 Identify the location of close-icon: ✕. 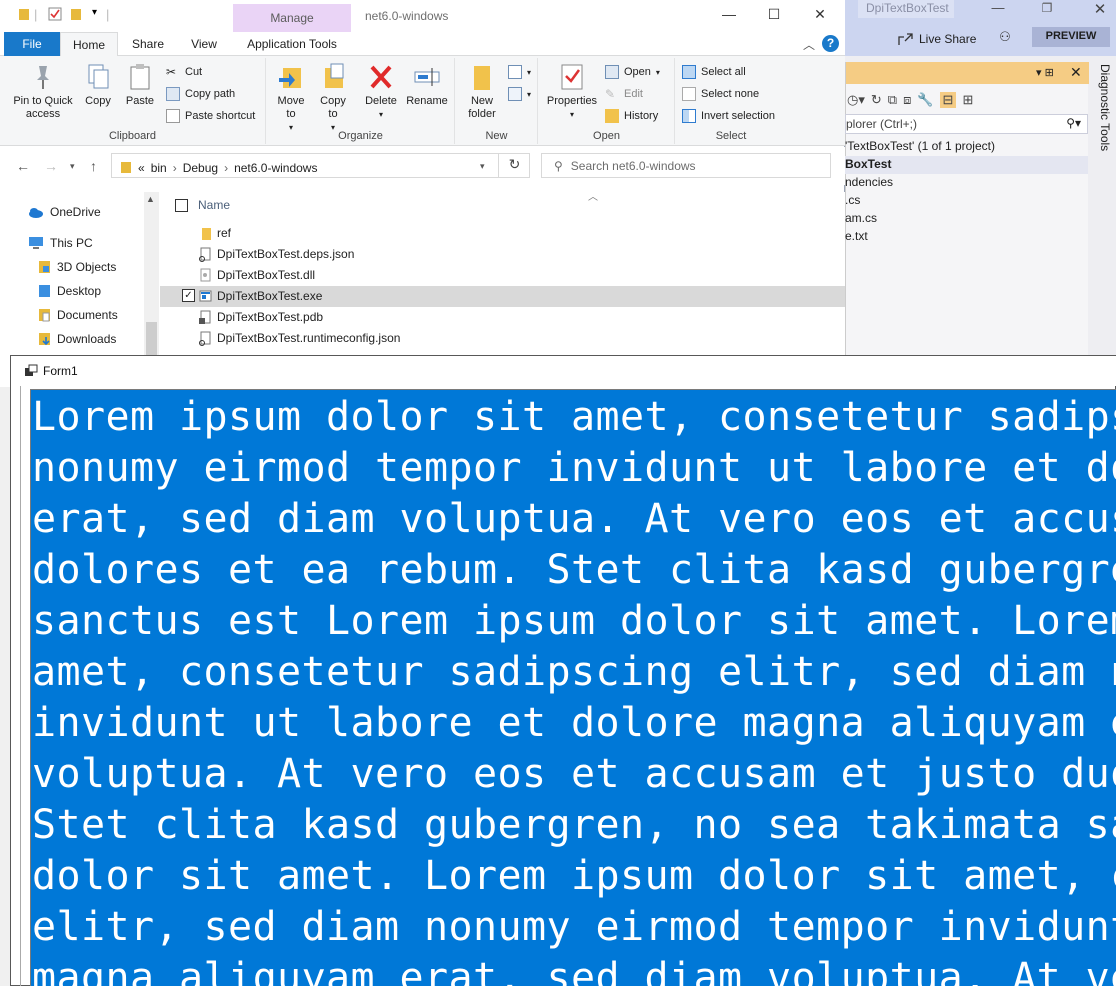
(820, 16).